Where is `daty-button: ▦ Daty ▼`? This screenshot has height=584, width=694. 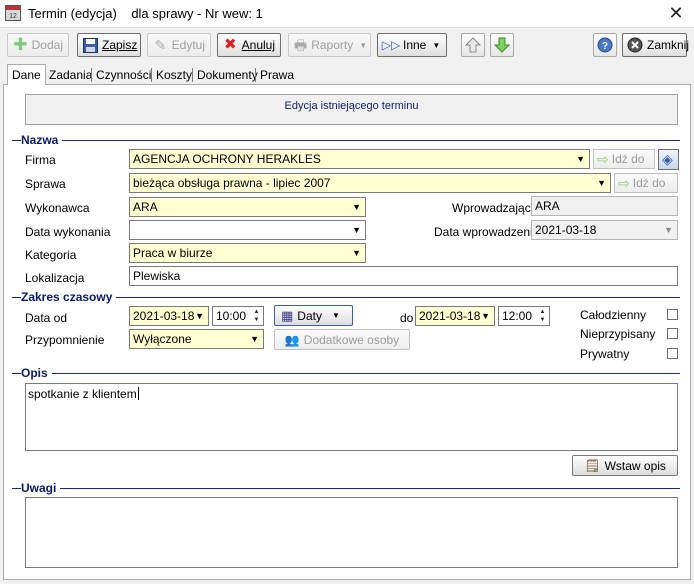
daty-button: ▦ Daty ▼ is located at coordinates (313, 315).